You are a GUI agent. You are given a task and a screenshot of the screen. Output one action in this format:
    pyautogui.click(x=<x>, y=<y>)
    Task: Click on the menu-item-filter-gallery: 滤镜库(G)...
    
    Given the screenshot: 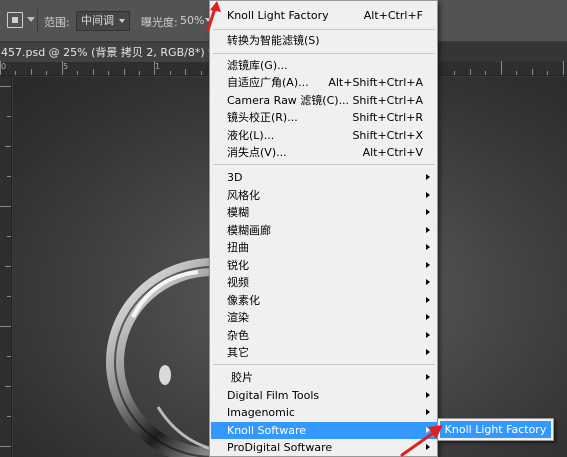 What is the action you would take?
    pyautogui.click(x=324, y=65)
    